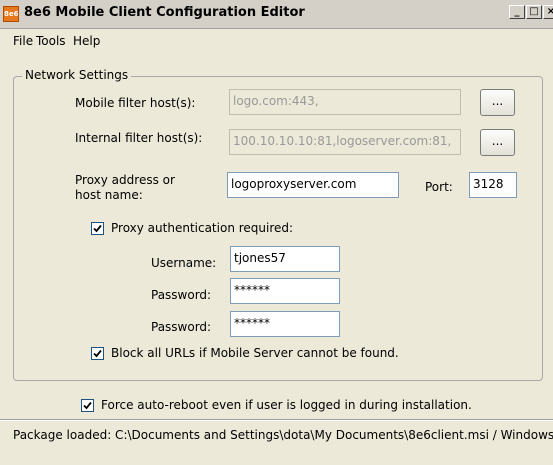  Describe the element at coordinates (181, 295) in the screenshot. I see `password-label: Password:` at that location.